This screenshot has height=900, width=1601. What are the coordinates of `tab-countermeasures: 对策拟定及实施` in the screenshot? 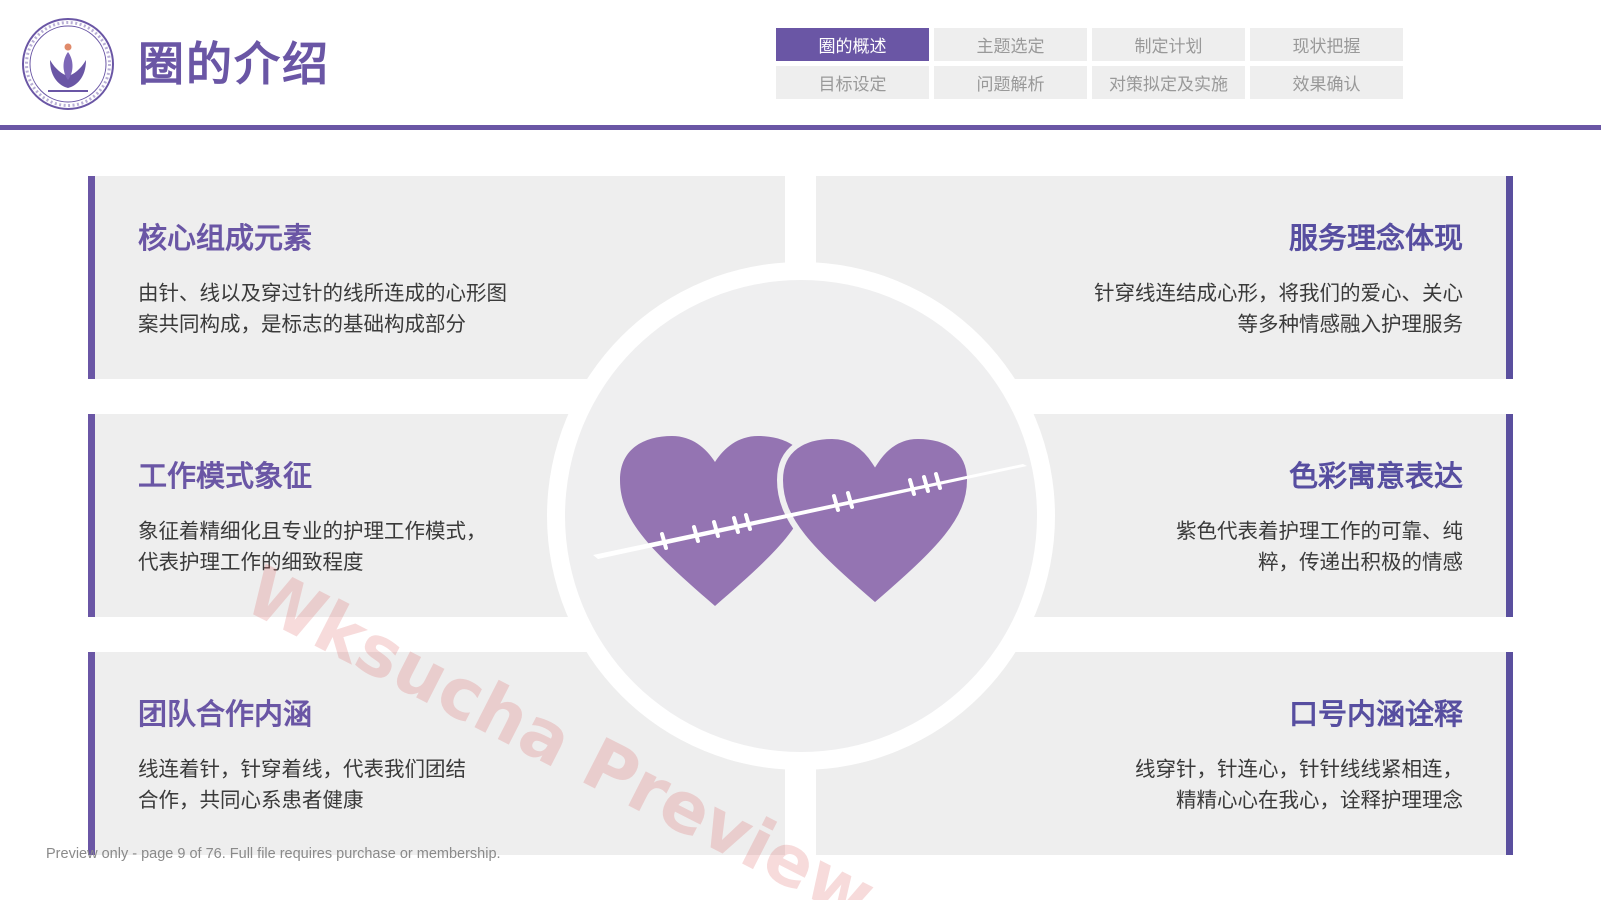 It's located at (1168, 82).